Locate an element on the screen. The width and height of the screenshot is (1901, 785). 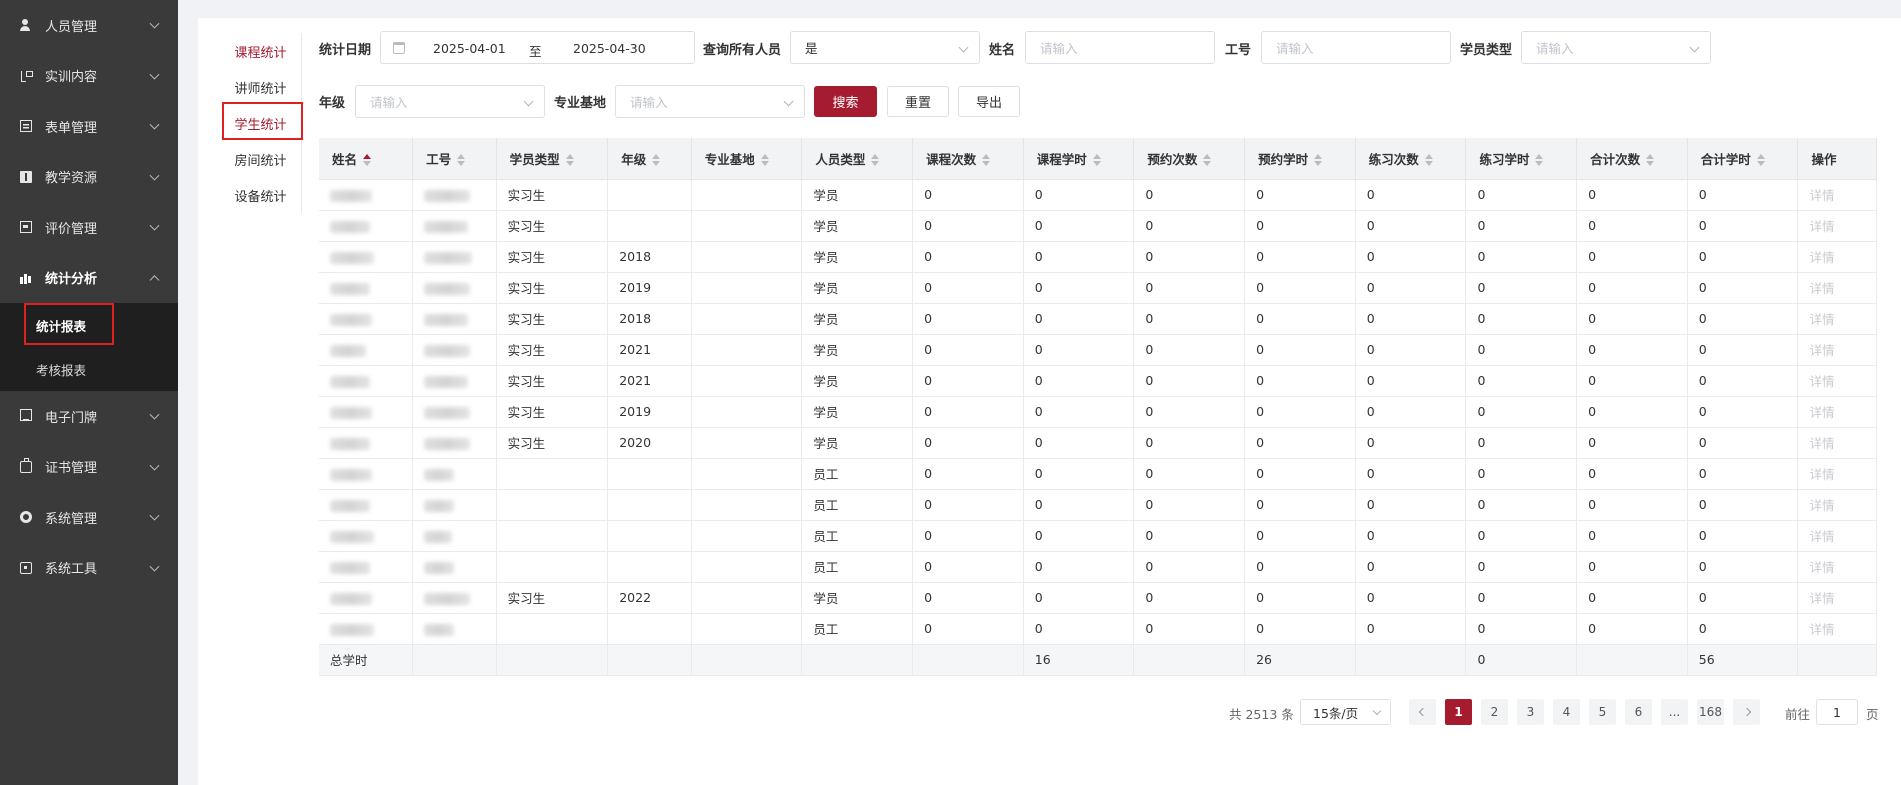
col-header-course-count: 课程次数 is located at coordinates (968, 159).